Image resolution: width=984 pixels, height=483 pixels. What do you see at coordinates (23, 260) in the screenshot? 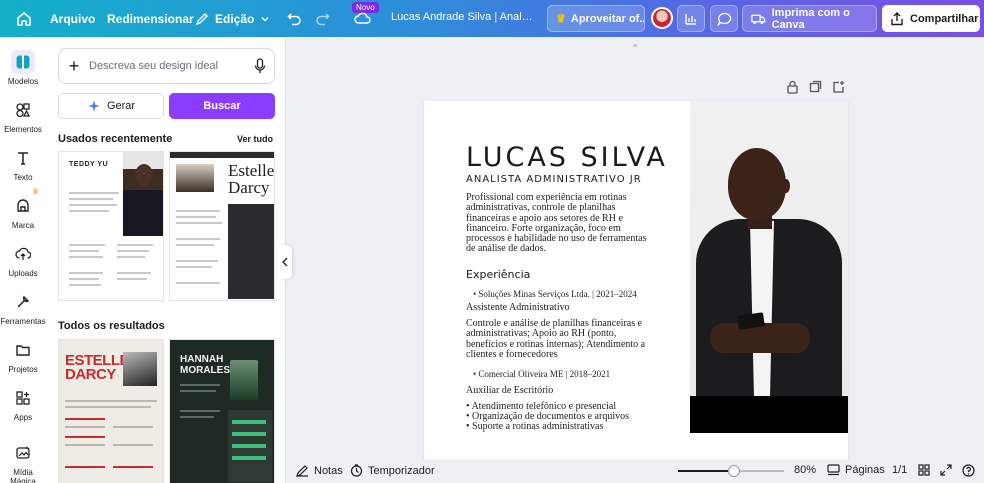
I see `rail-item-uploads: Uploads` at bounding box center [23, 260].